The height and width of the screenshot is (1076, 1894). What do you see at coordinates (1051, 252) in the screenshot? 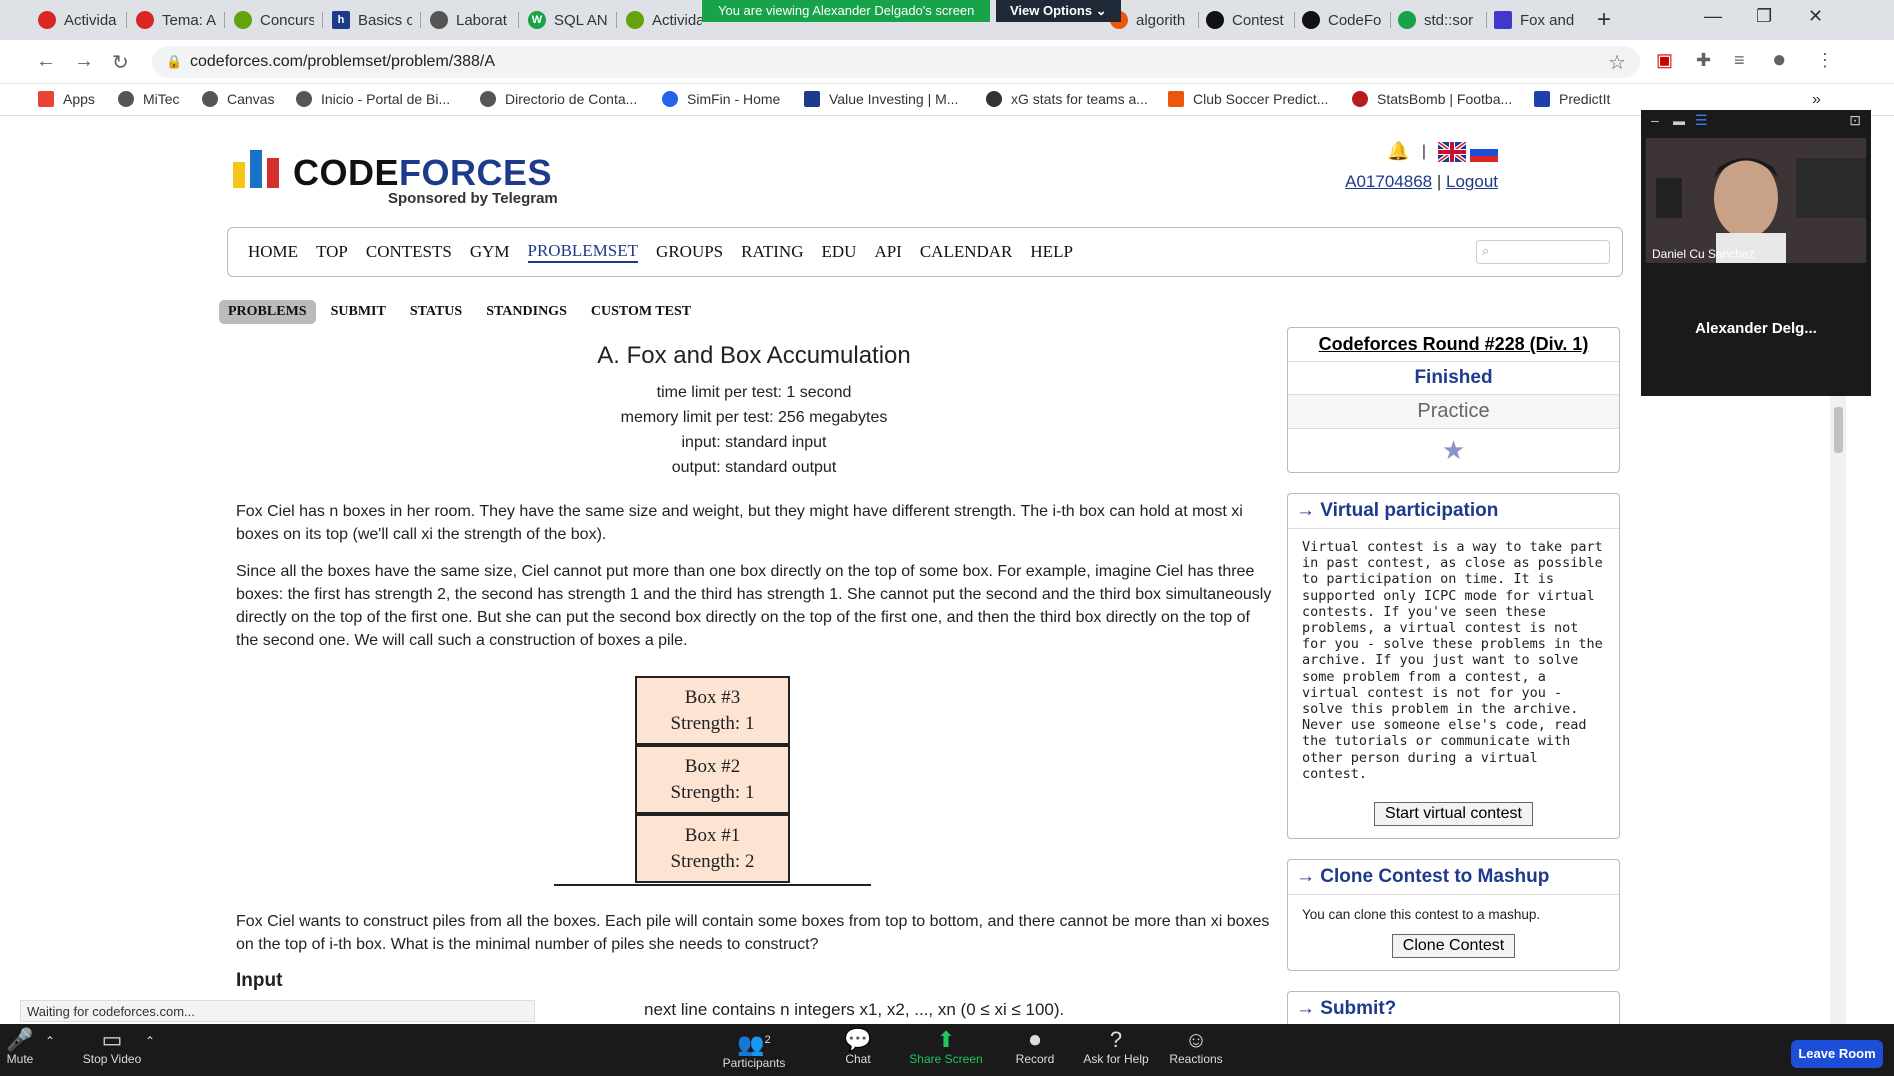
I see `nav-help: HELP` at bounding box center [1051, 252].